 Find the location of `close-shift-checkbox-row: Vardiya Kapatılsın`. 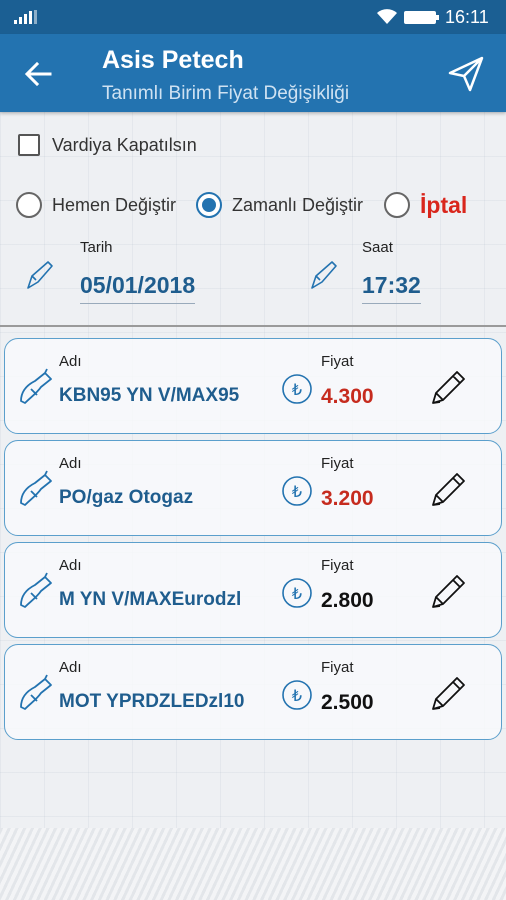

close-shift-checkbox-row: Vardiya Kapatılsın is located at coordinates (107, 145).